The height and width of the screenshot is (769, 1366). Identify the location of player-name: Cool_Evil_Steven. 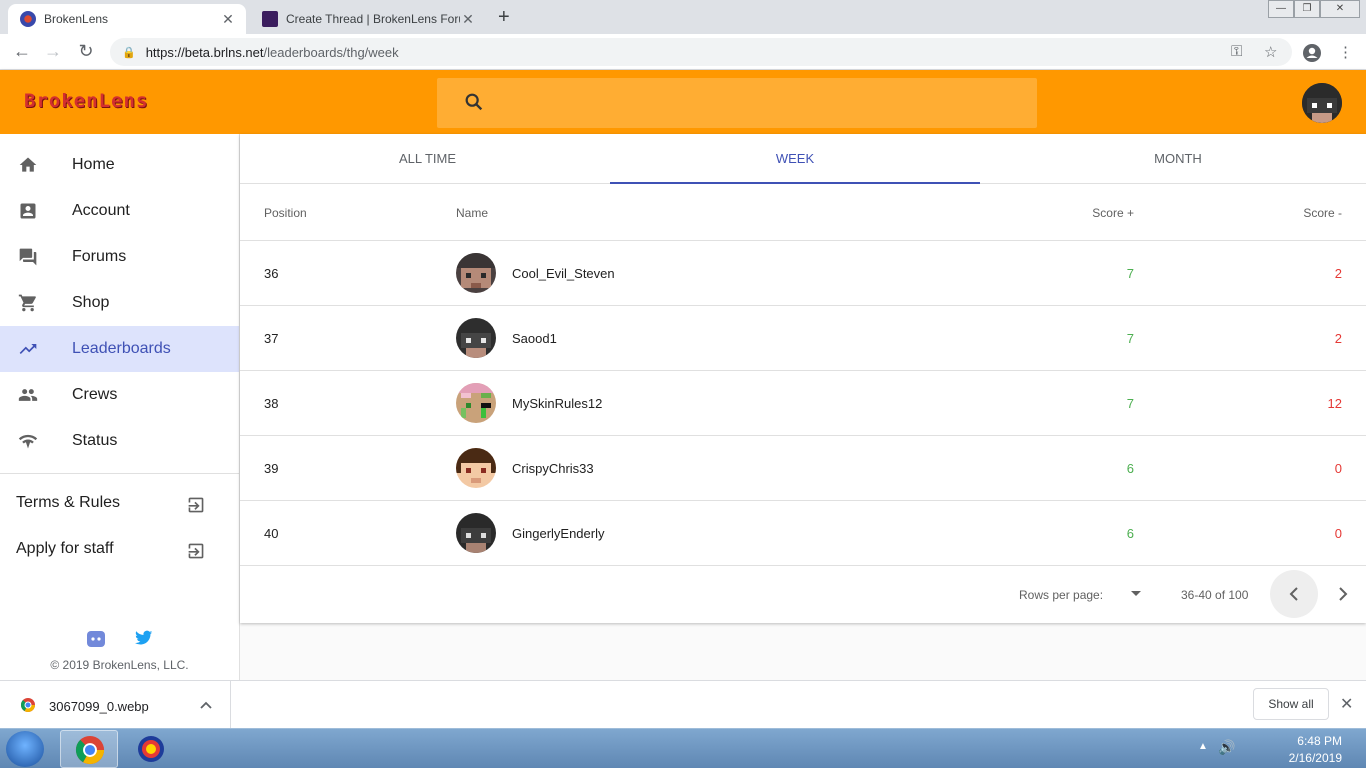
(563, 273).